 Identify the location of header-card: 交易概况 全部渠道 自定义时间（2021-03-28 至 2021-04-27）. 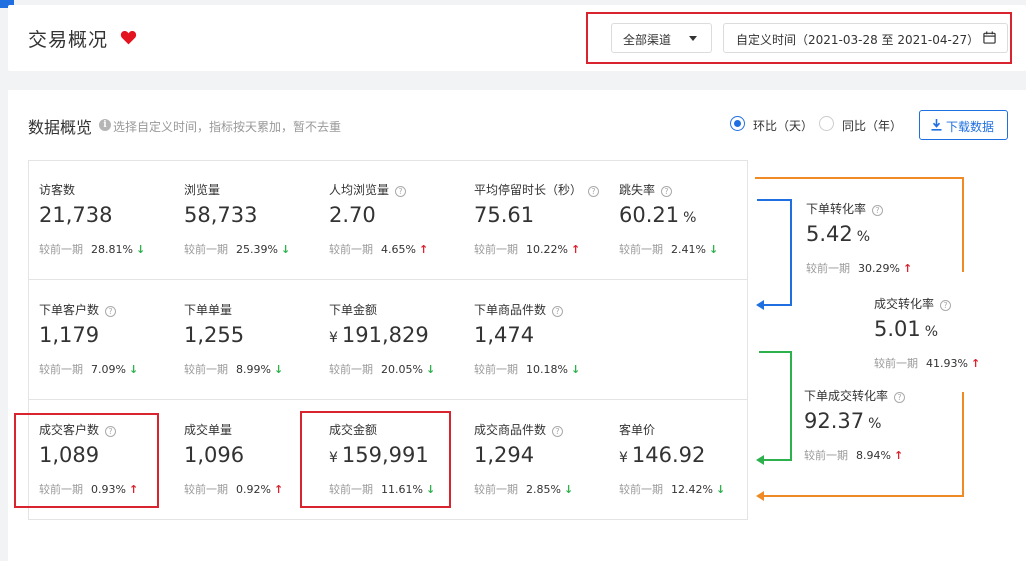
(517, 38).